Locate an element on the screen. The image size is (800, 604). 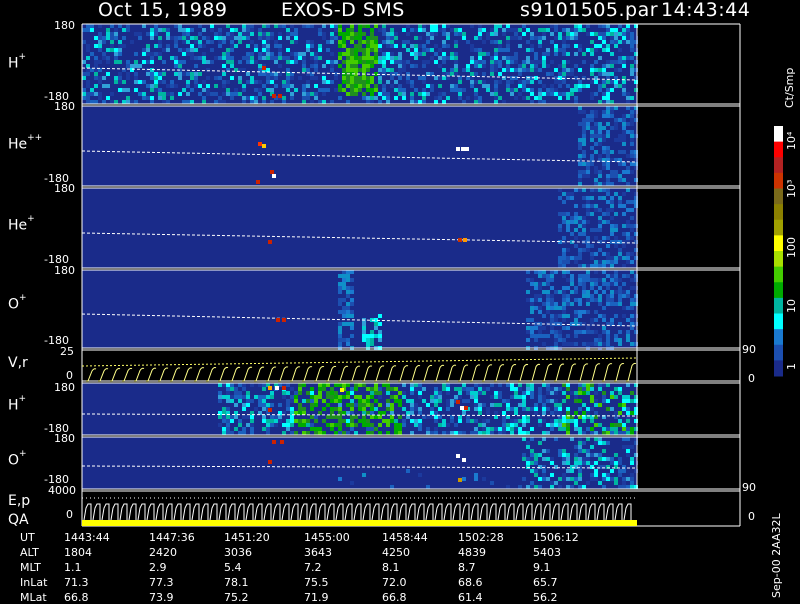
orbit-row-label: ALT is located at coordinates (29, 552).